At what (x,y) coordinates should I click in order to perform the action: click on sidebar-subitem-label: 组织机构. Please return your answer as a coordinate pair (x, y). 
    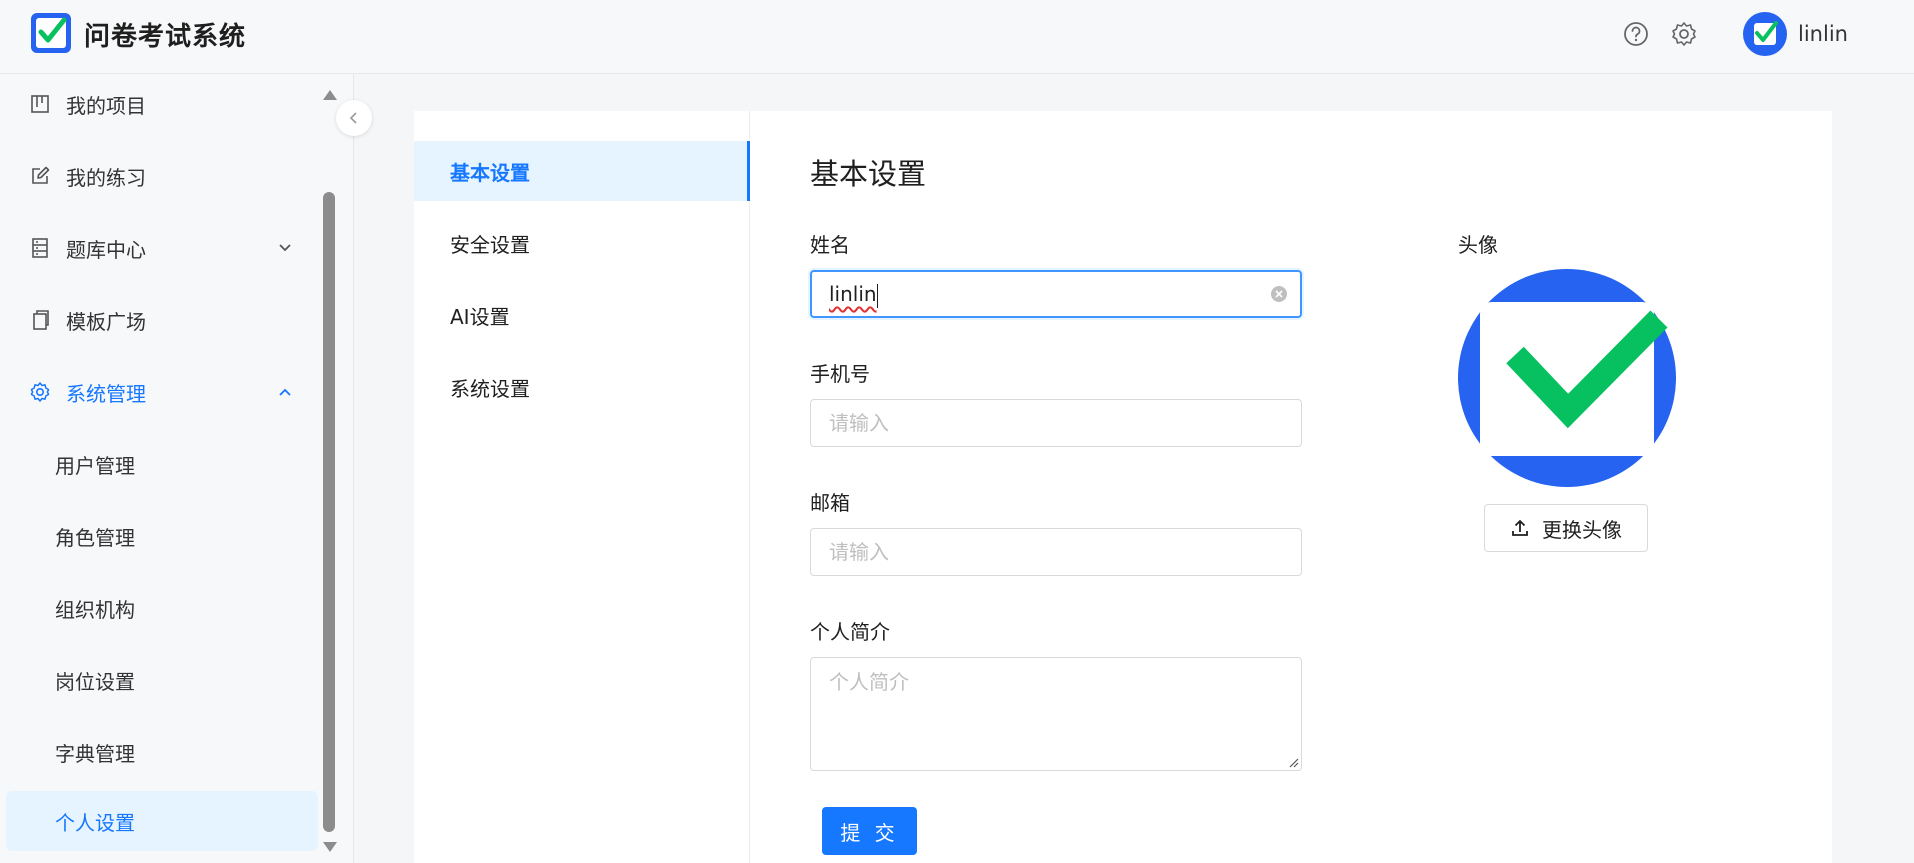
    Looking at the image, I should click on (95, 609).